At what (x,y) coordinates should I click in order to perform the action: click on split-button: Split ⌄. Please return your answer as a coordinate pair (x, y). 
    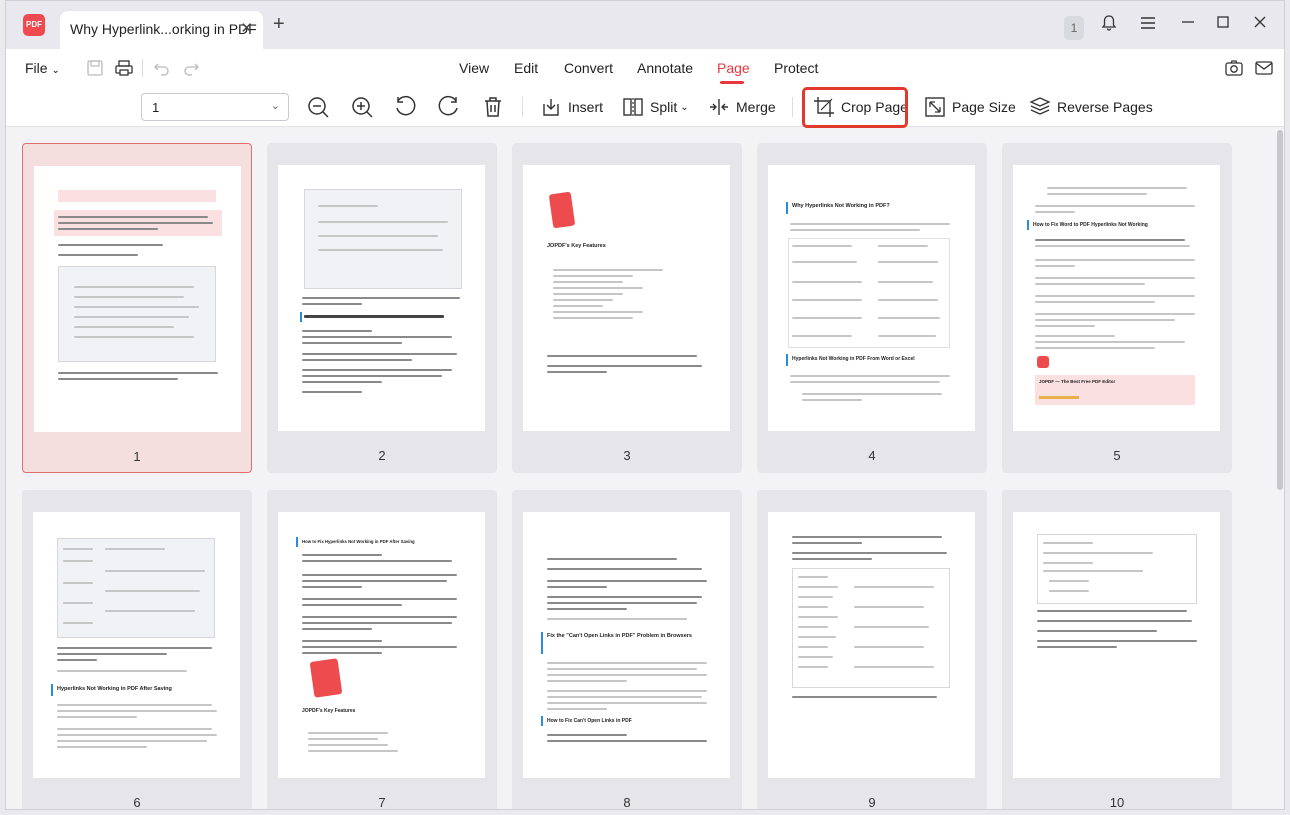
    Looking at the image, I should click on (655, 107).